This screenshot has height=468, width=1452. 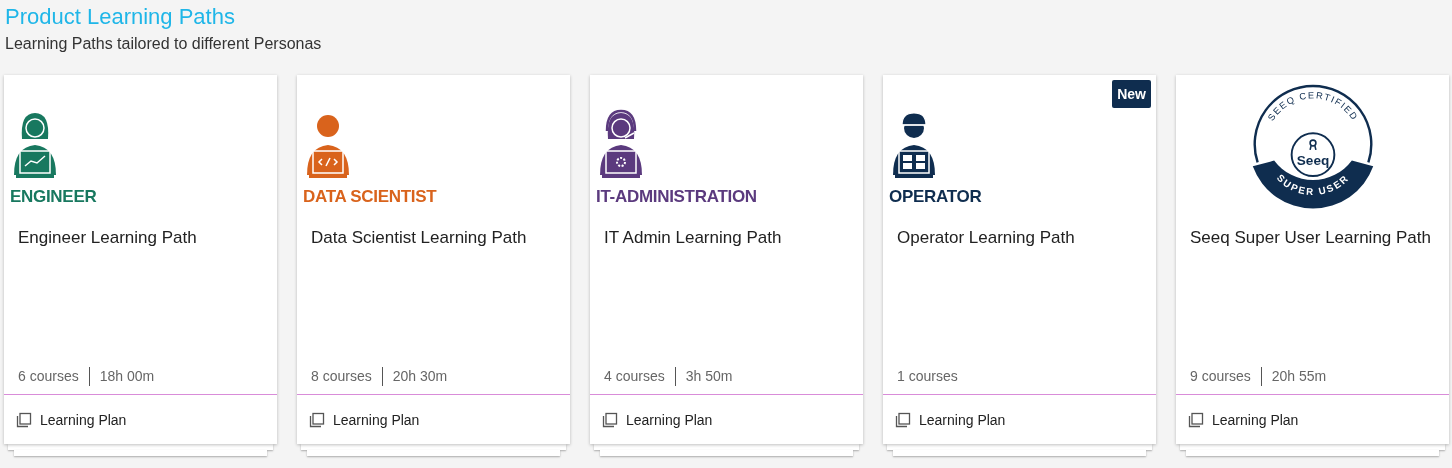 I want to click on duration-text: 20h 55m, so click(x=1299, y=376).